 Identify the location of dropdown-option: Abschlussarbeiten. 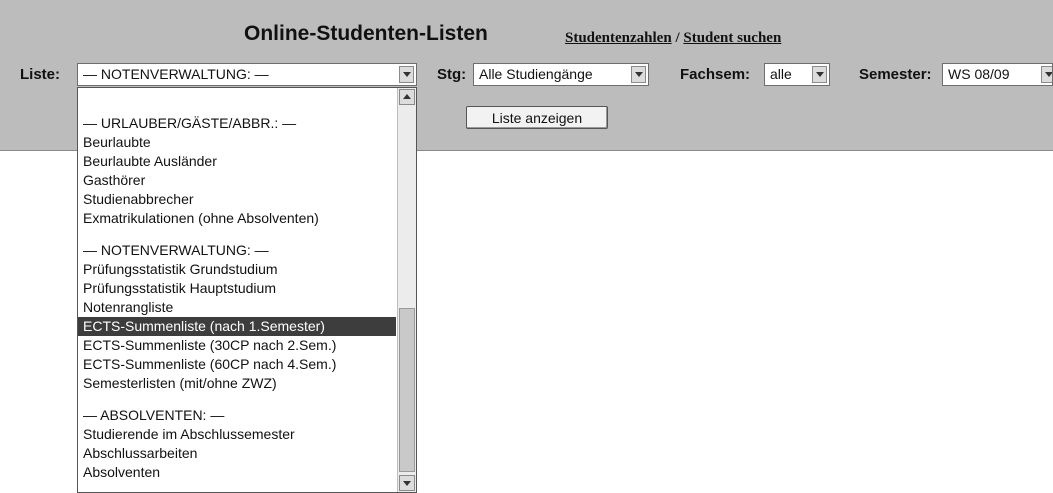
(237, 453).